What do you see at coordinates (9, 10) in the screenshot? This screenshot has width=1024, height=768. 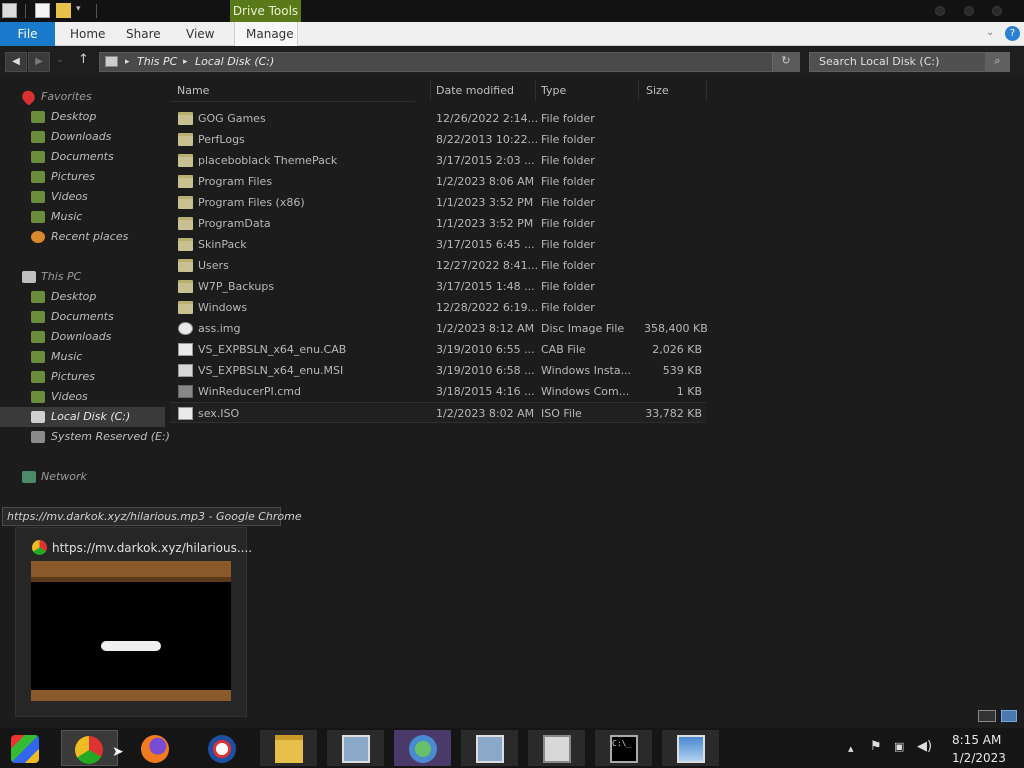 I see `window-icon` at bounding box center [9, 10].